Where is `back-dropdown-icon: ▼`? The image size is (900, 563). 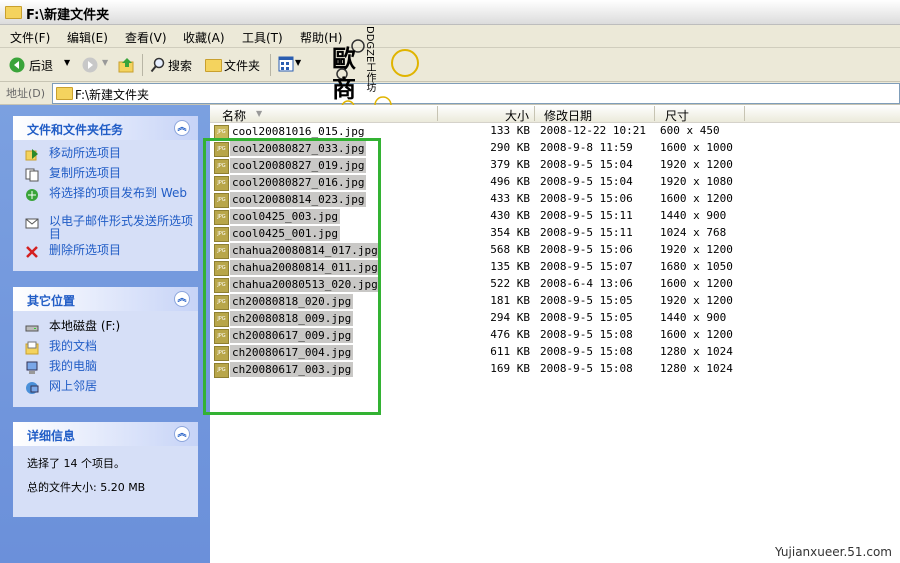
back-dropdown-icon: ▼ is located at coordinates (67, 62).